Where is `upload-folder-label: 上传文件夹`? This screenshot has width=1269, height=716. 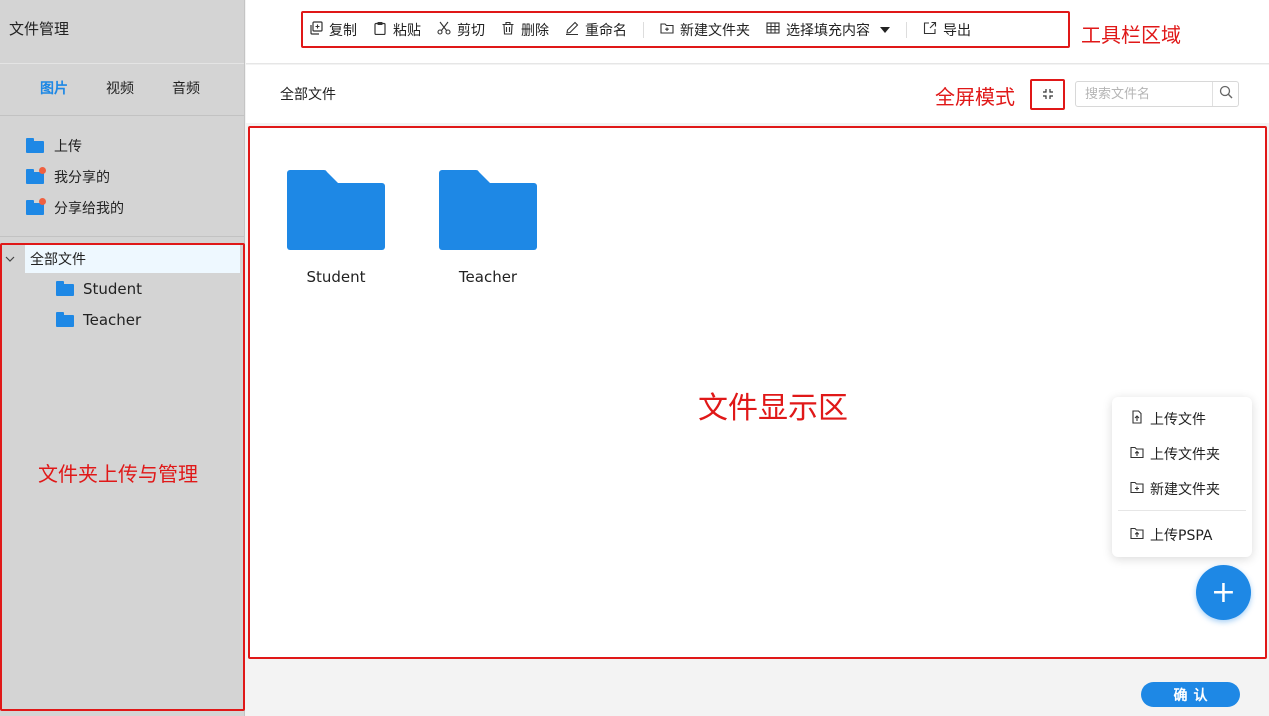 upload-folder-label: 上传文件夹 is located at coordinates (1185, 454).